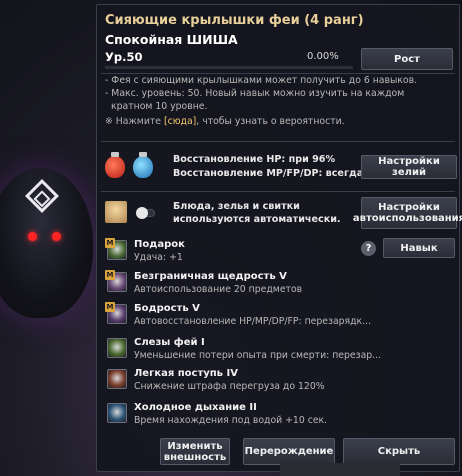 Image resolution: width=462 pixels, height=476 pixels. Describe the element at coordinates (399, 451) in the screenshot. I see `hide-button: Скрыть` at that location.